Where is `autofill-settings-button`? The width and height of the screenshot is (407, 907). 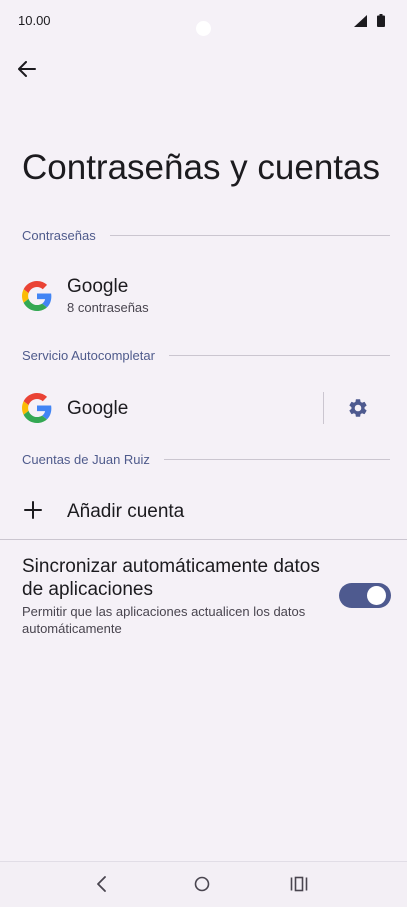 autofill-settings-button is located at coordinates (358, 408).